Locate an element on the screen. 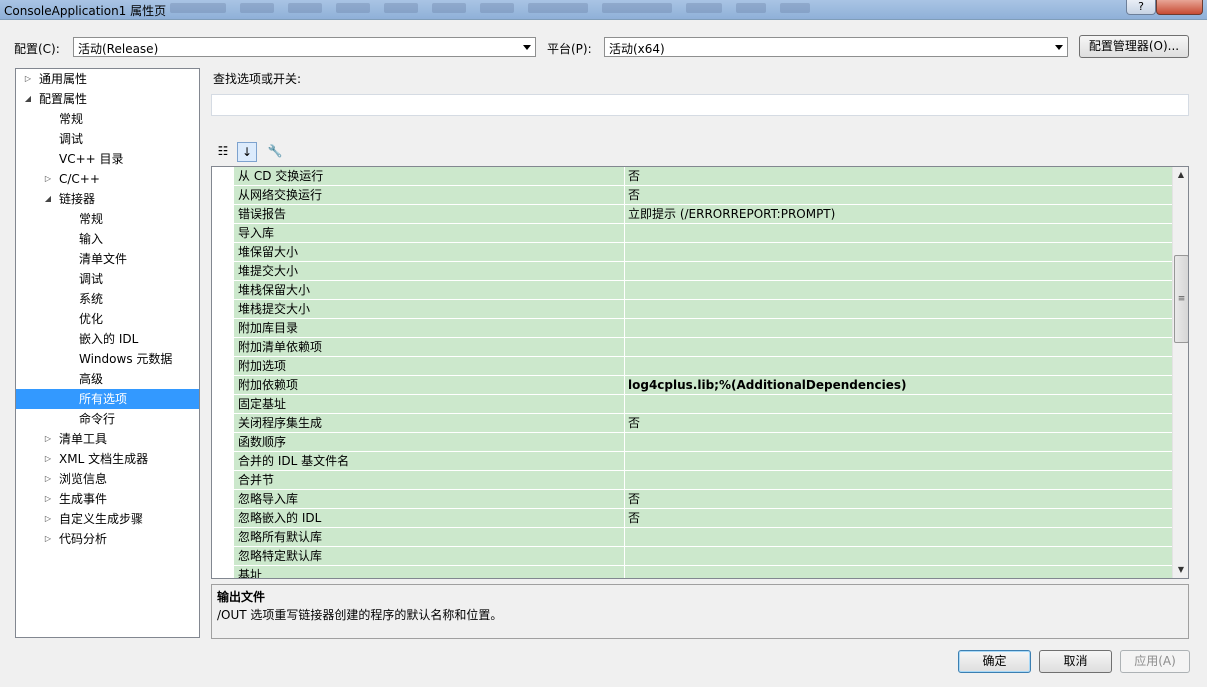 The image size is (1207, 687). grid-row: 忽略特定默认库 is located at coordinates (703, 556).